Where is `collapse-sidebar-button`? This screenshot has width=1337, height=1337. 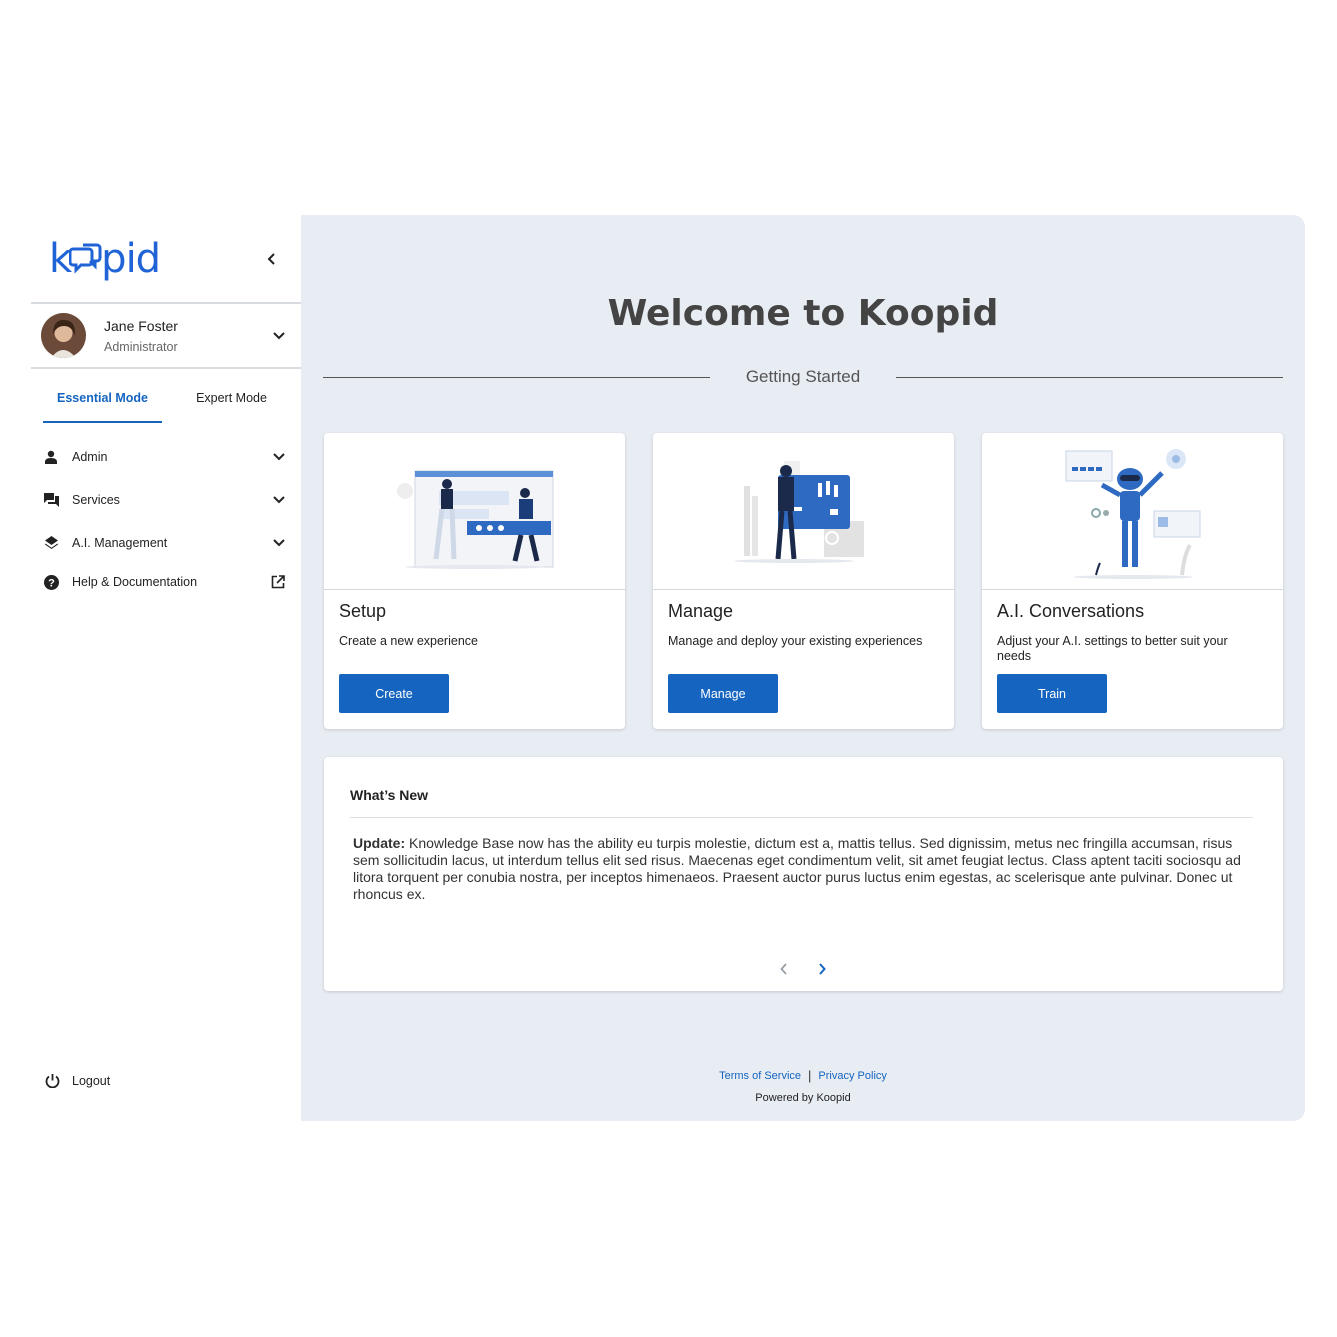
collapse-sidebar-button is located at coordinates (272, 259).